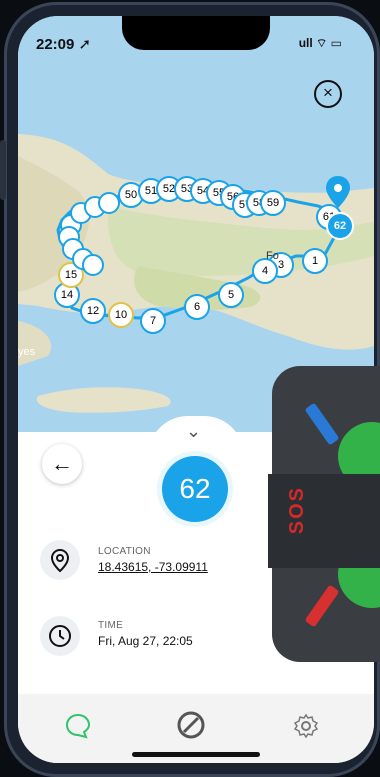  Describe the element at coordinates (78, 726) in the screenshot. I see `chat-icon` at that location.